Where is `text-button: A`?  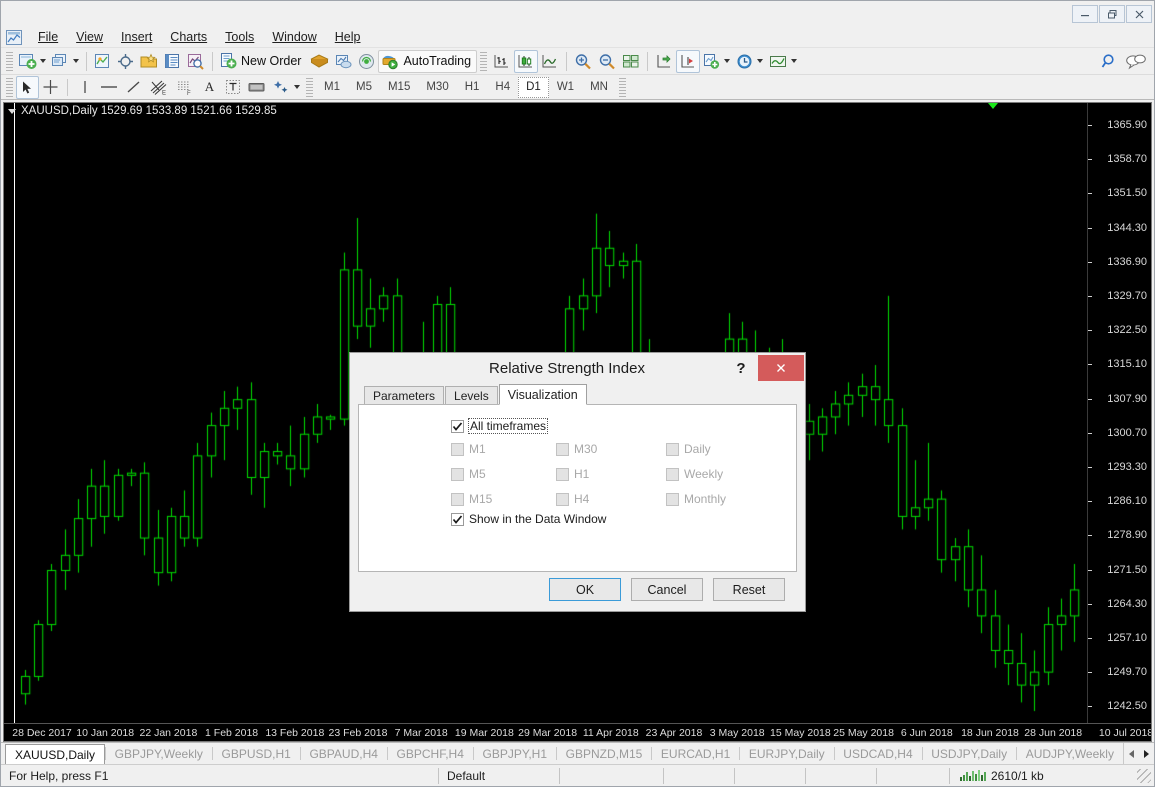
text-button: A is located at coordinates (209, 87).